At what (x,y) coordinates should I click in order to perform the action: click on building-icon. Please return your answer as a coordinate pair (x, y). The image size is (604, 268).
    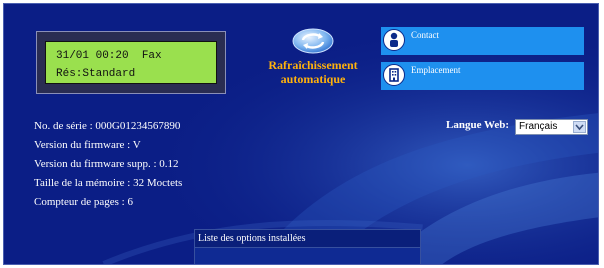
    Looking at the image, I should click on (394, 75).